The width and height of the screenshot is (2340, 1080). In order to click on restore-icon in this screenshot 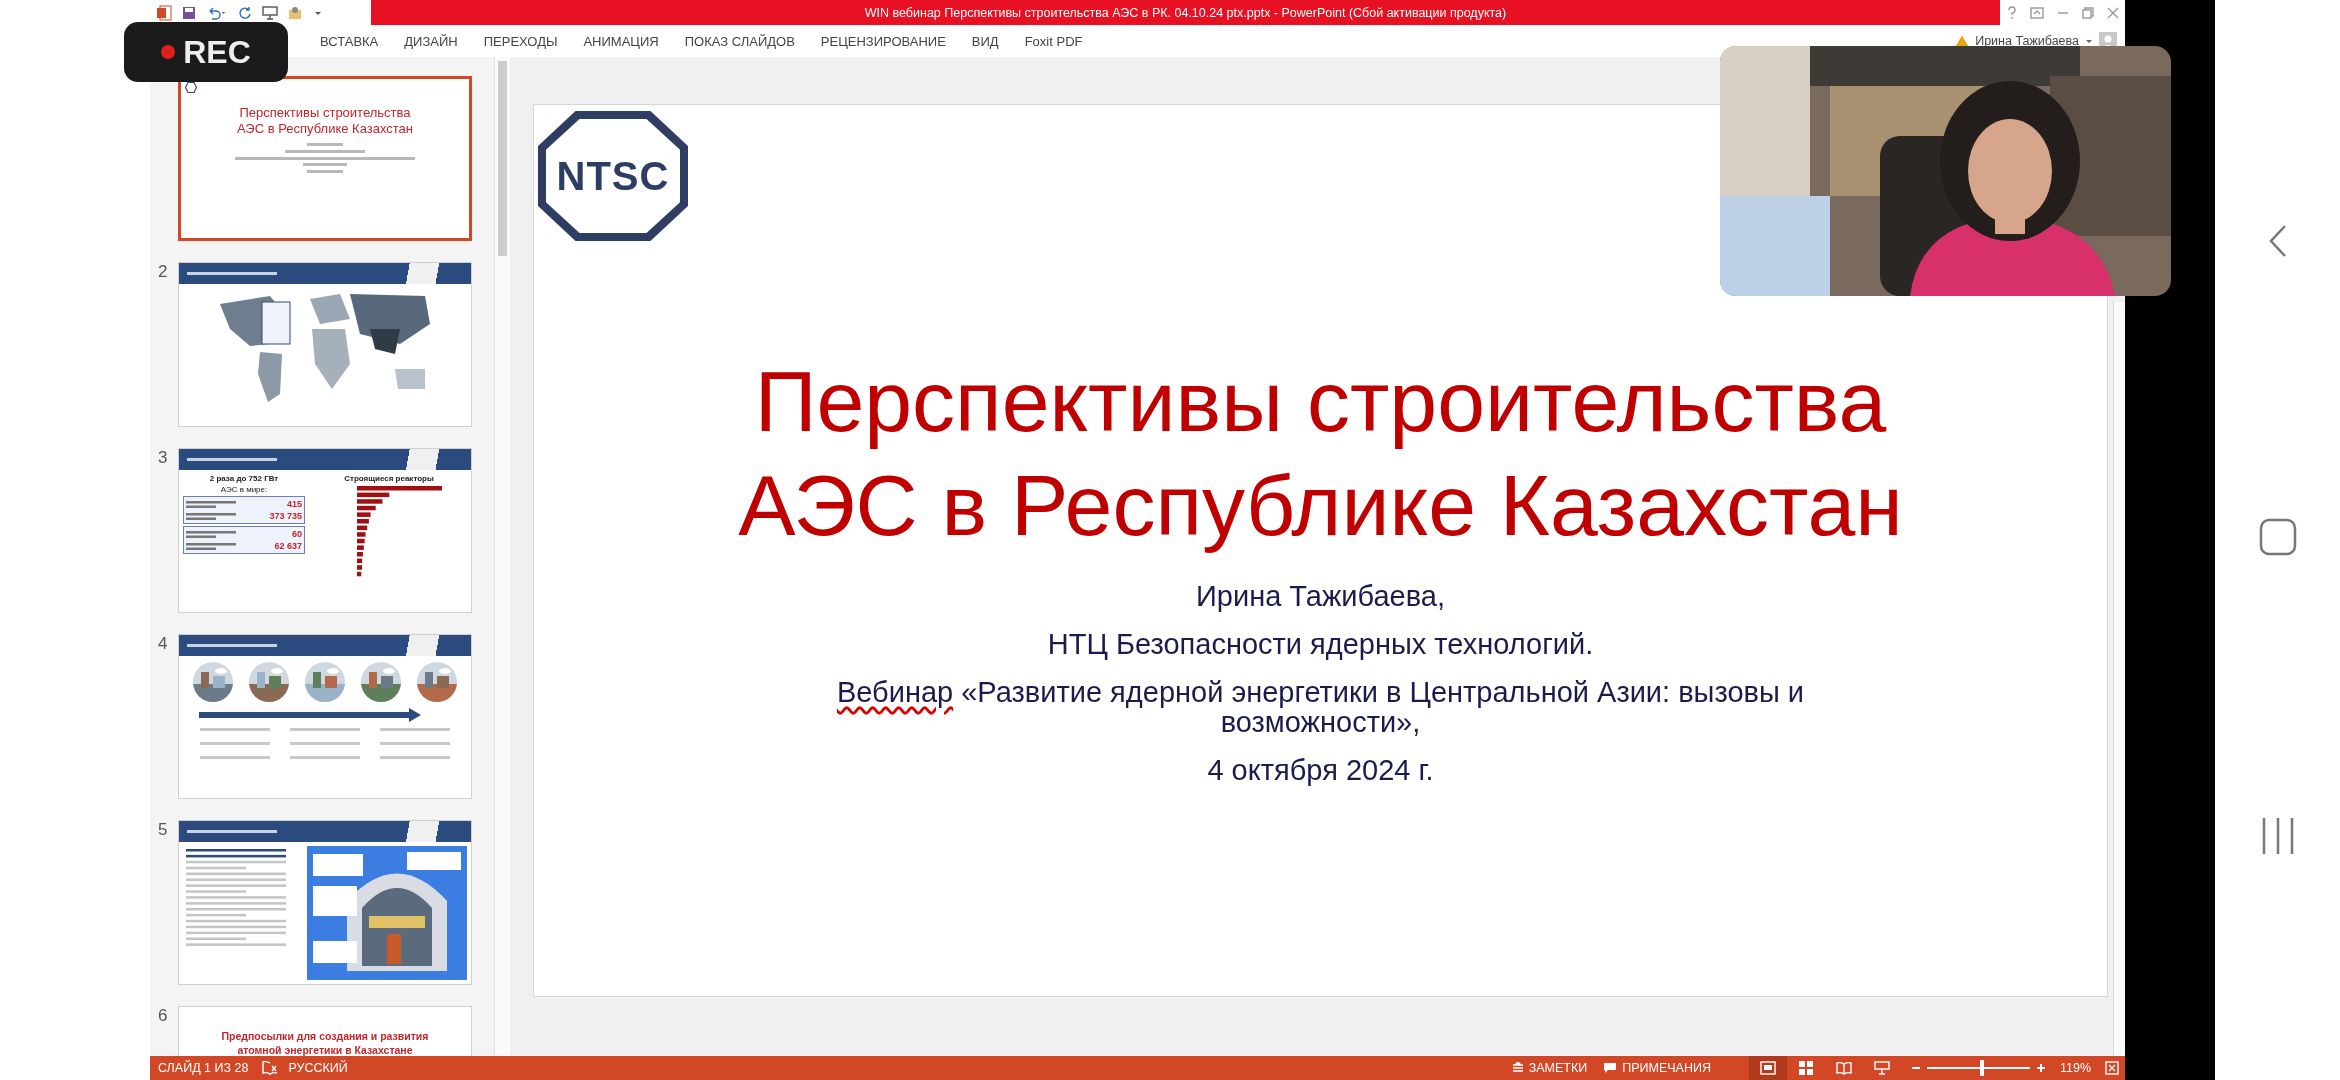, I will do `click(2087, 12)`.